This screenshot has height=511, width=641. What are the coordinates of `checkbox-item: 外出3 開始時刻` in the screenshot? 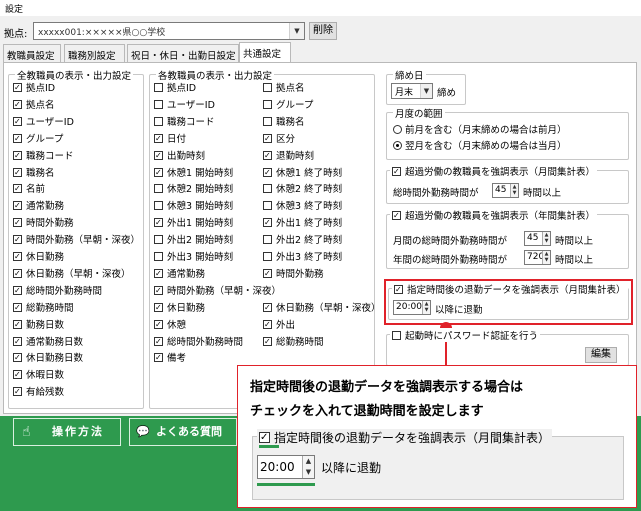 It's located at (193, 258).